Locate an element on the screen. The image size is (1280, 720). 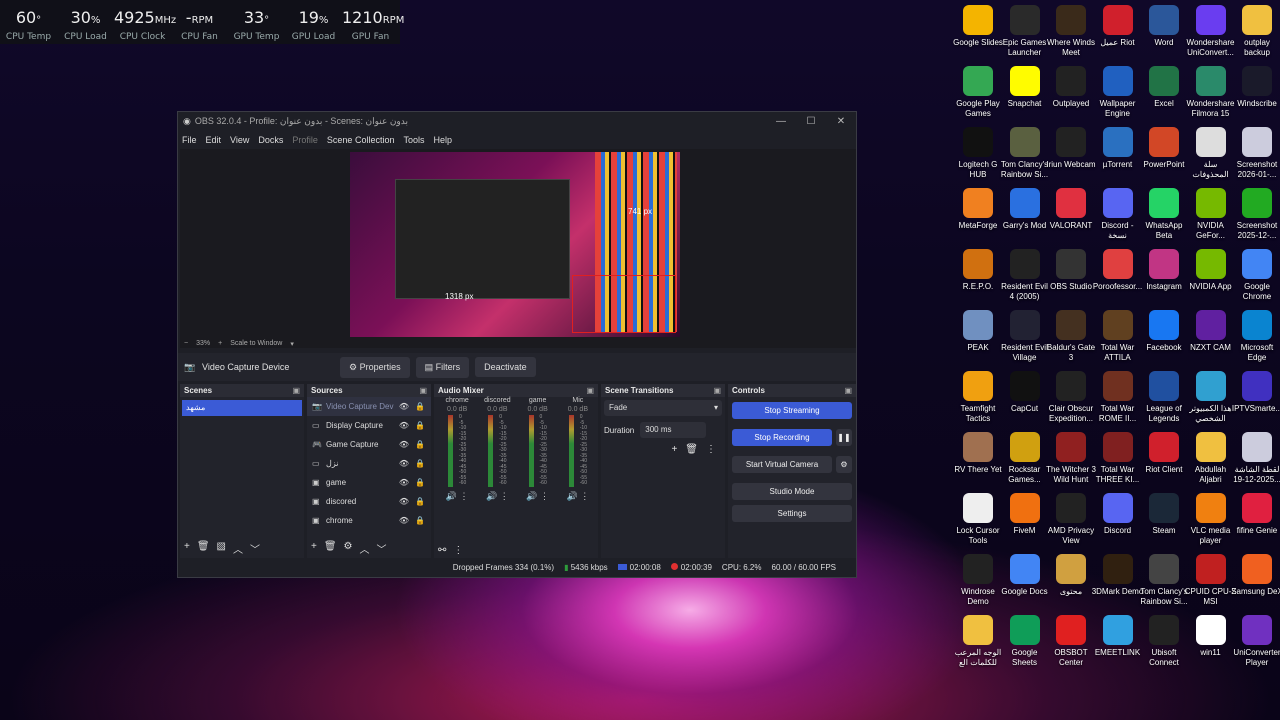
desktop-icon: هذا الكمبيوتر الشخصي is located at coordinates (1211, 397).